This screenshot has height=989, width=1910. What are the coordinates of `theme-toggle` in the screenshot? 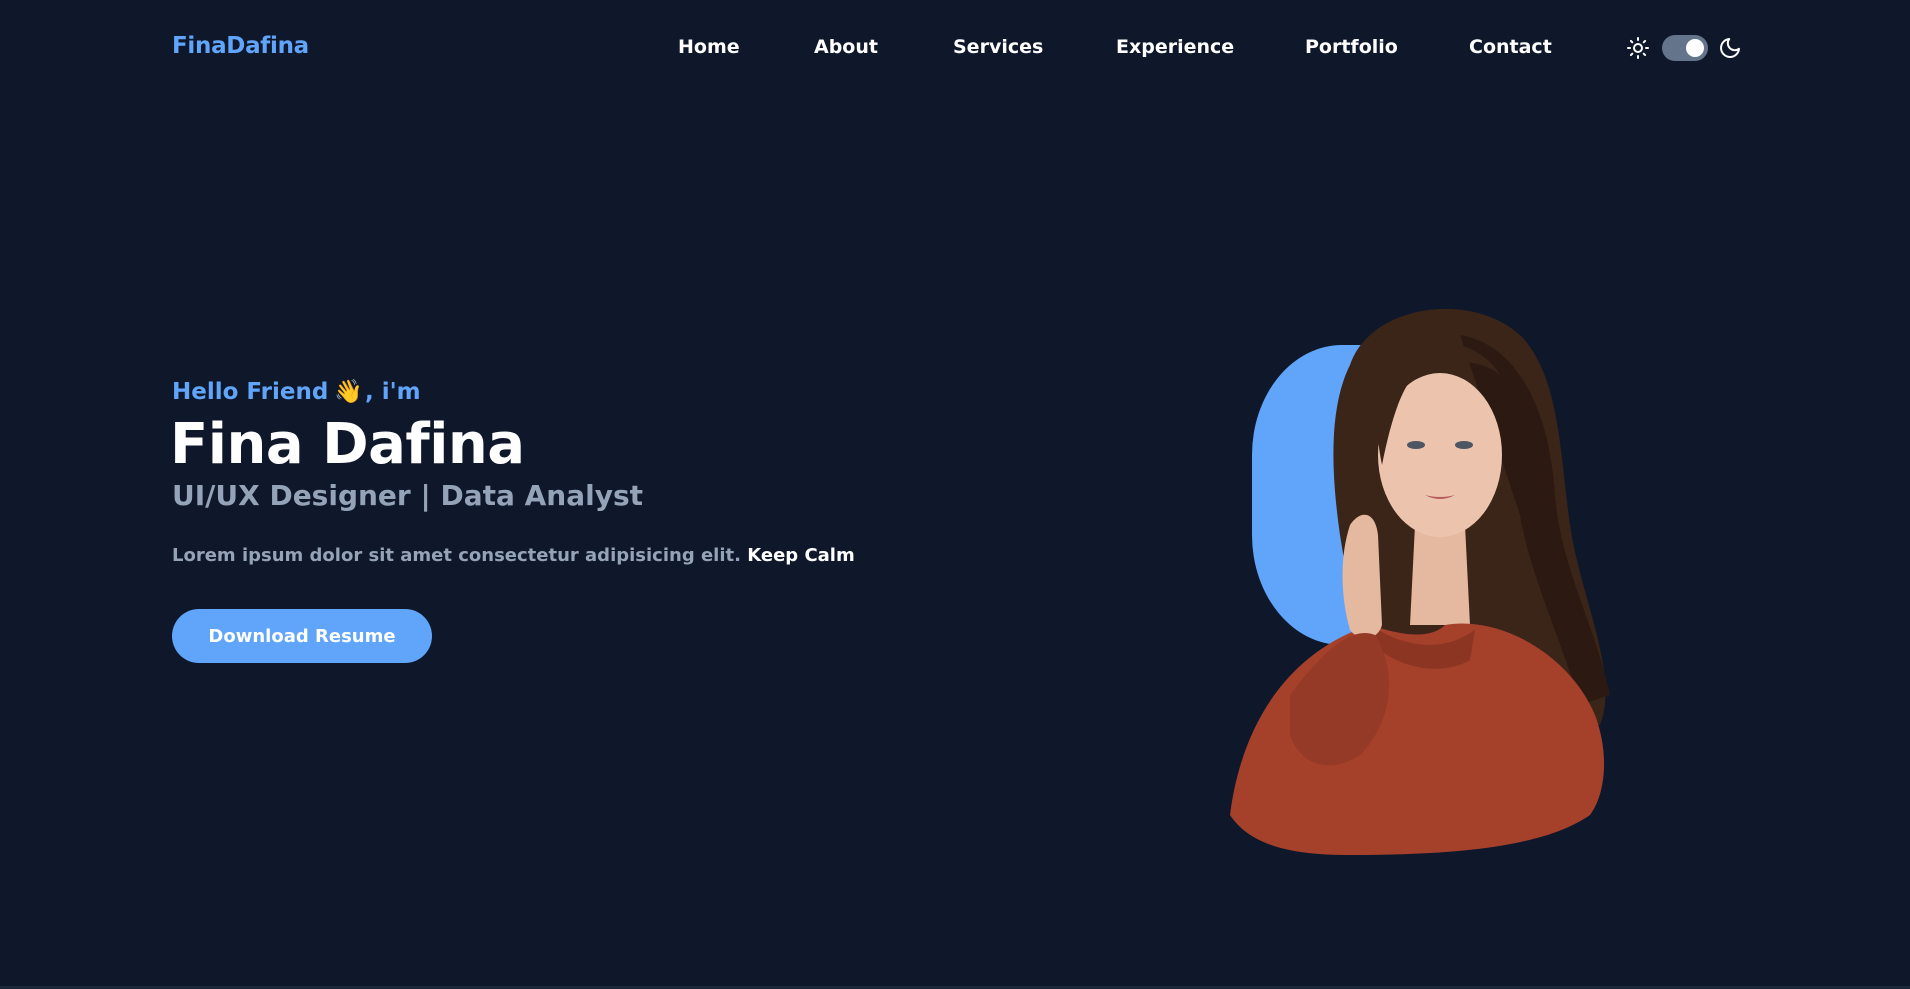 It's located at (1685, 48).